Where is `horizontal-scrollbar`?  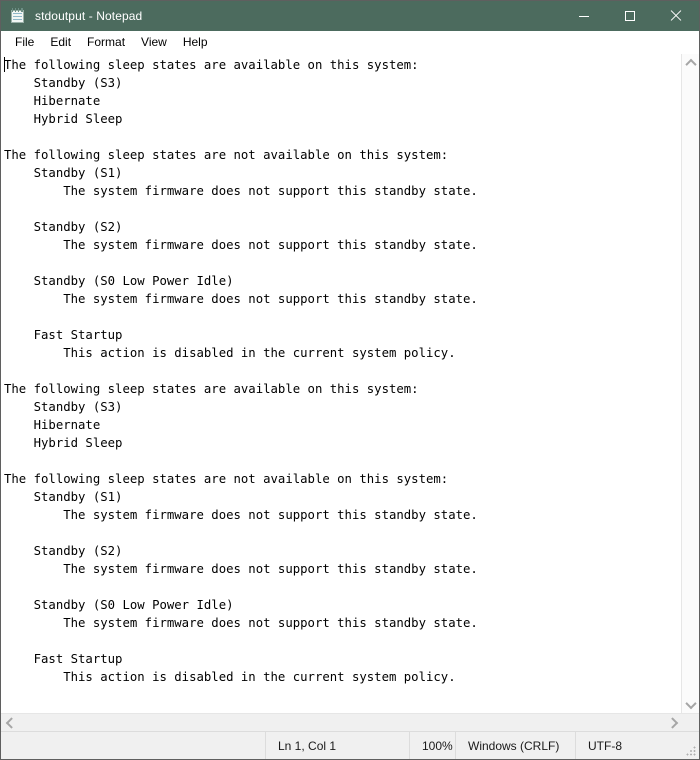
horizontal-scrollbar is located at coordinates (341, 722).